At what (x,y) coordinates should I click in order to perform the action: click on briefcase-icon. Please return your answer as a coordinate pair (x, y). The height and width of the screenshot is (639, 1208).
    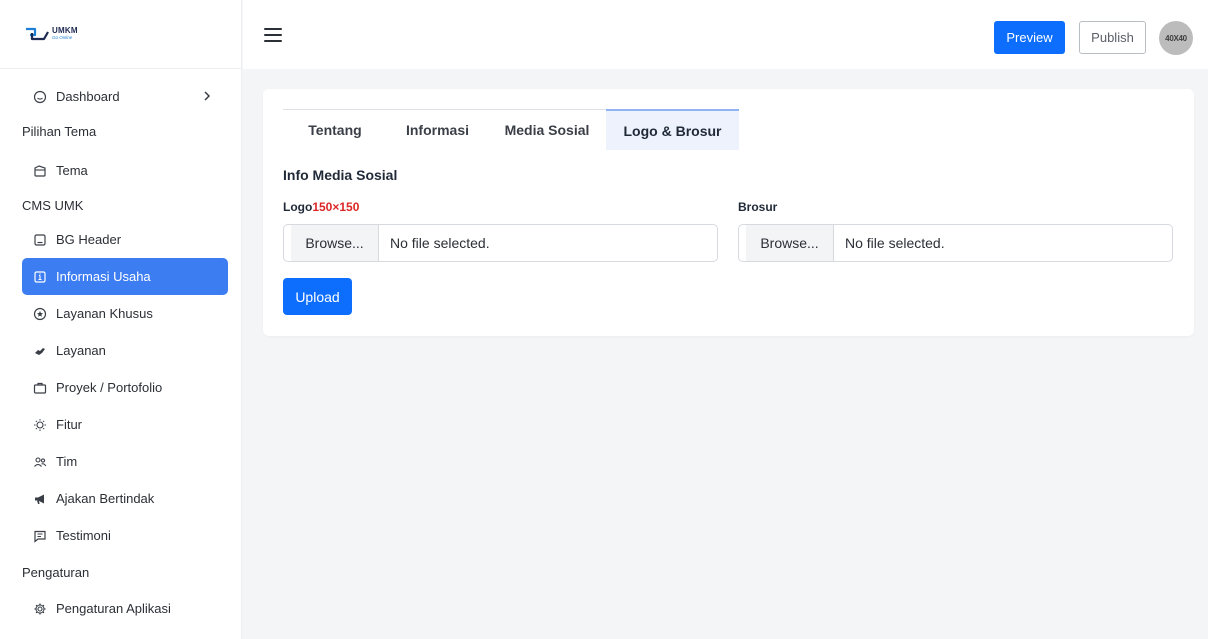
    Looking at the image, I should click on (40, 388).